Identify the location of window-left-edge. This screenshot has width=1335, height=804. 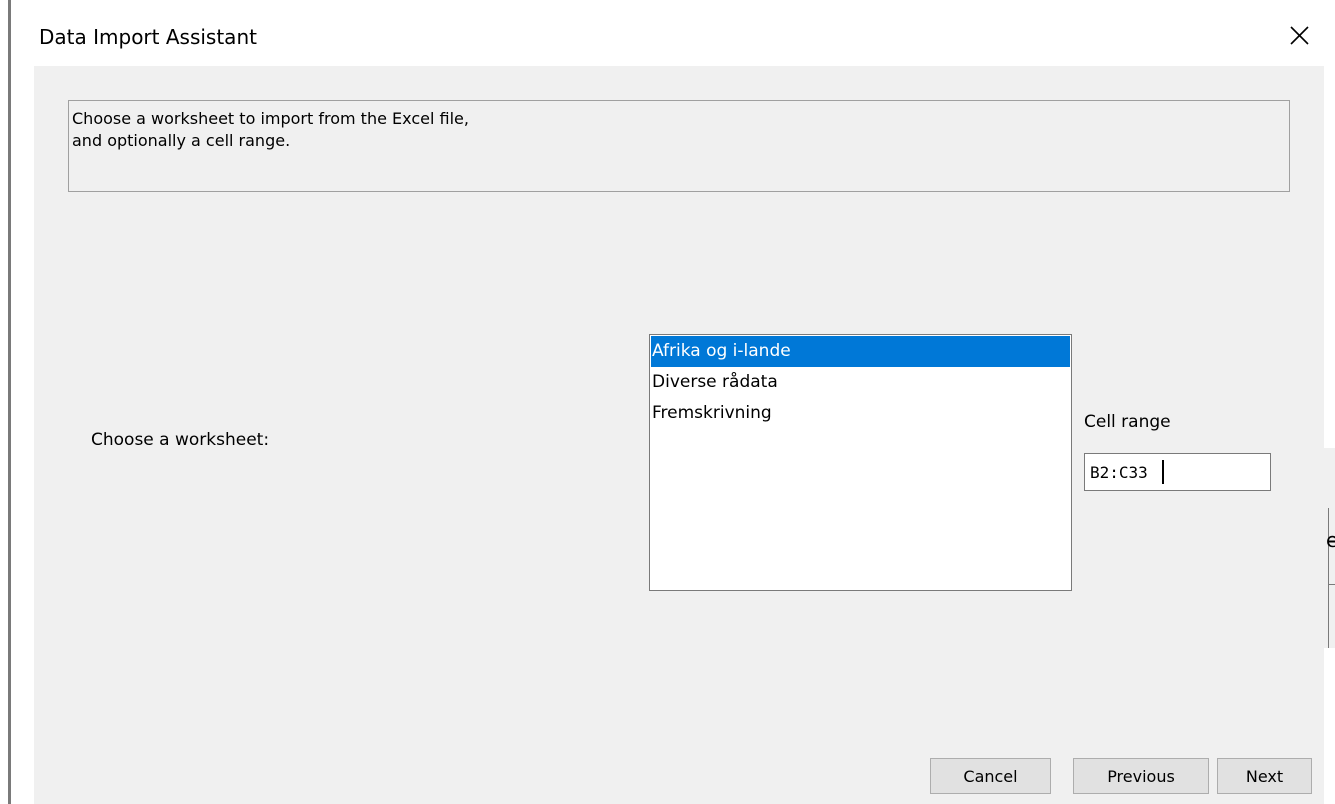
(9, 402).